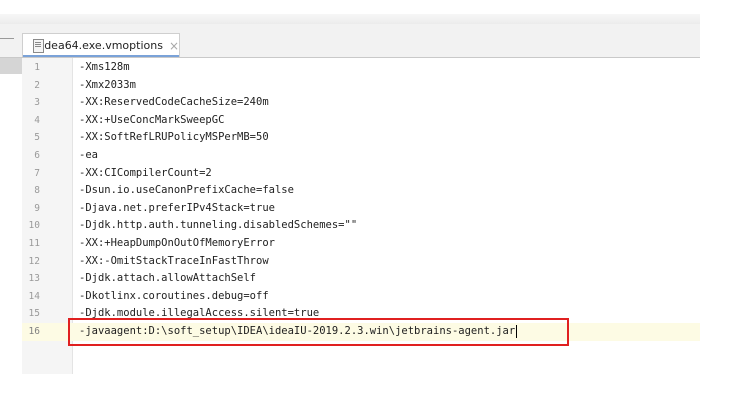 The height and width of the screenshot is (419, 755). Describe the element at coordinates (361, 121) in the screenshot. I see `code-line: 4 -XX:+UseConcMarkSweepGC` at that location.